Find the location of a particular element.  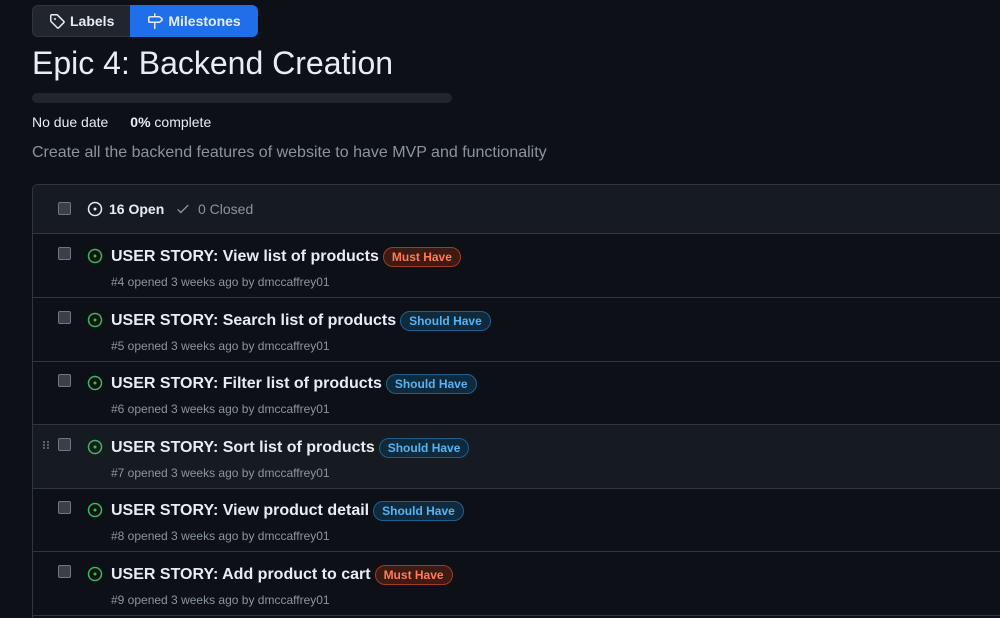

issue-meta: #6 opened 3 weeks ago by dmccaffrey01 is located at coordinates (220, 409).